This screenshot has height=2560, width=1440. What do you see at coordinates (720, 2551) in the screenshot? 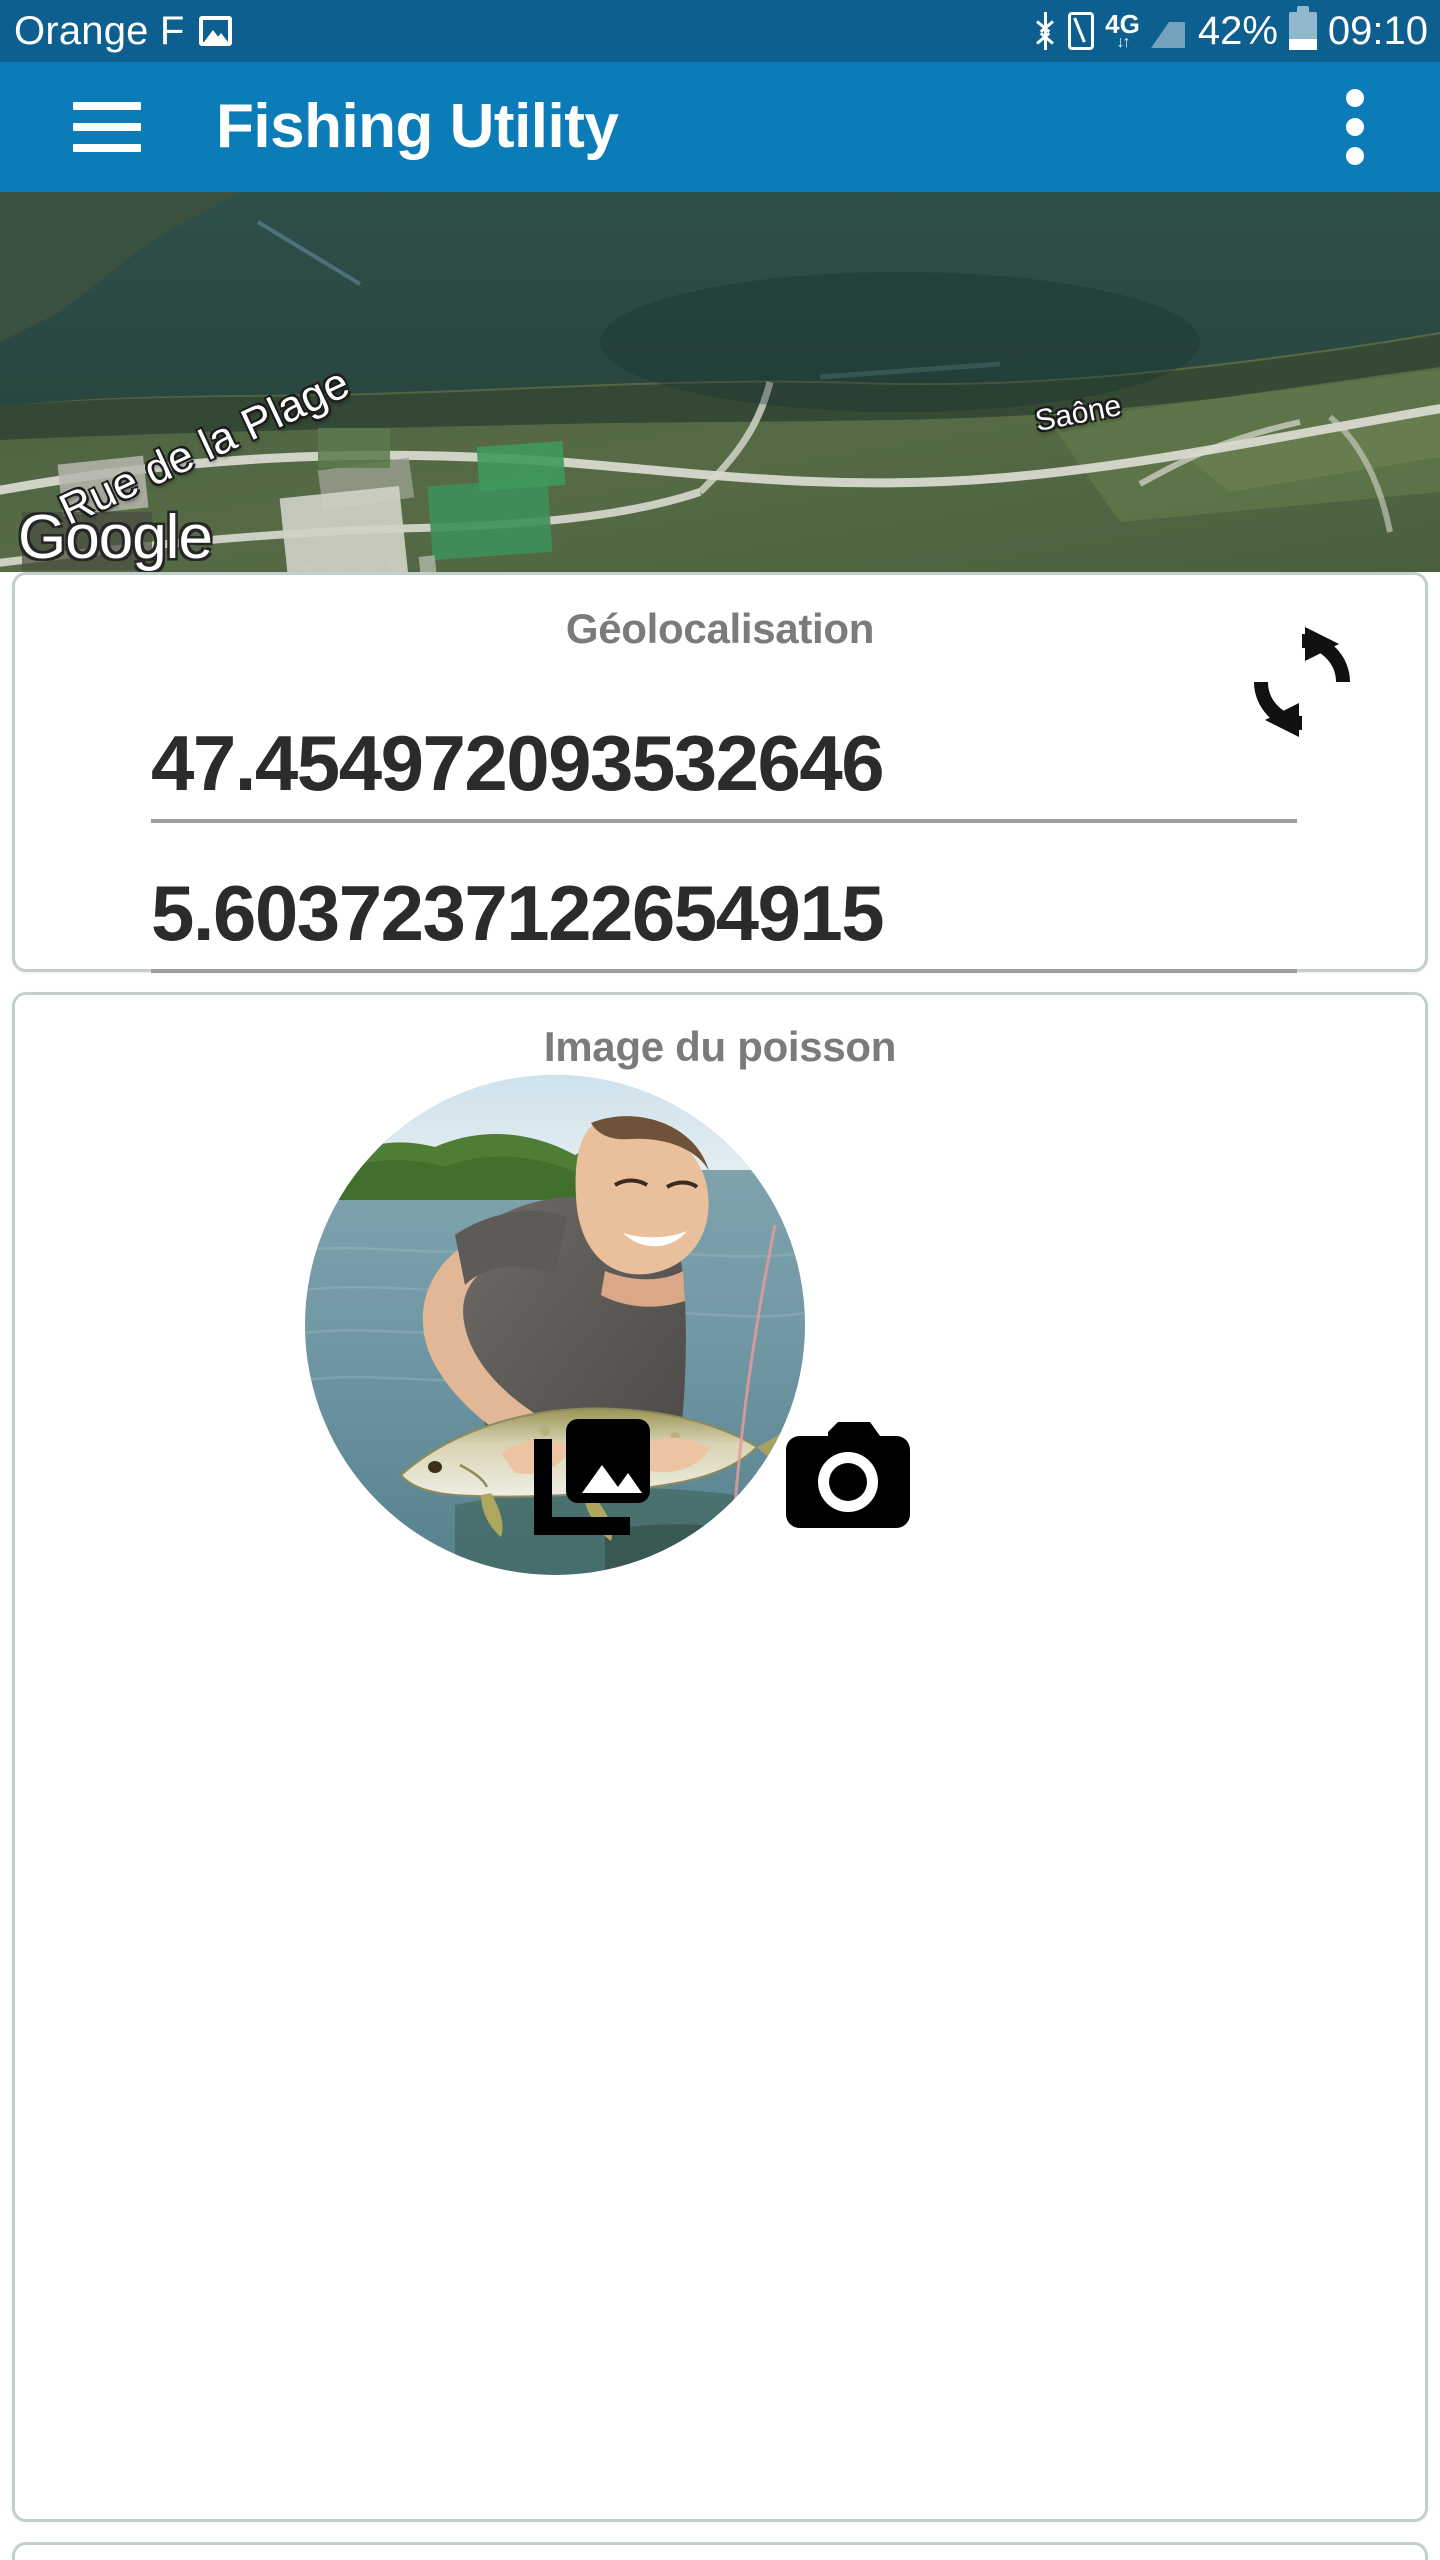
I see `next-card` at bounding box center [720, 2551].